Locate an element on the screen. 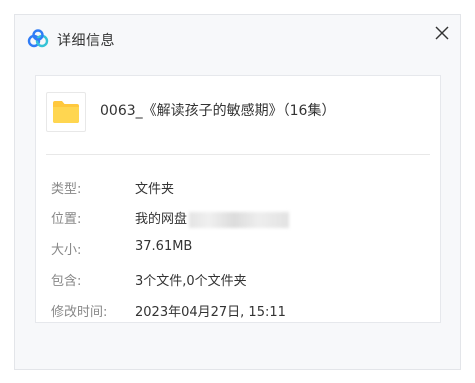 Image resolution: width=475 pixels, height=383 pixels. folder-icon is located at coordinates (66, 112).